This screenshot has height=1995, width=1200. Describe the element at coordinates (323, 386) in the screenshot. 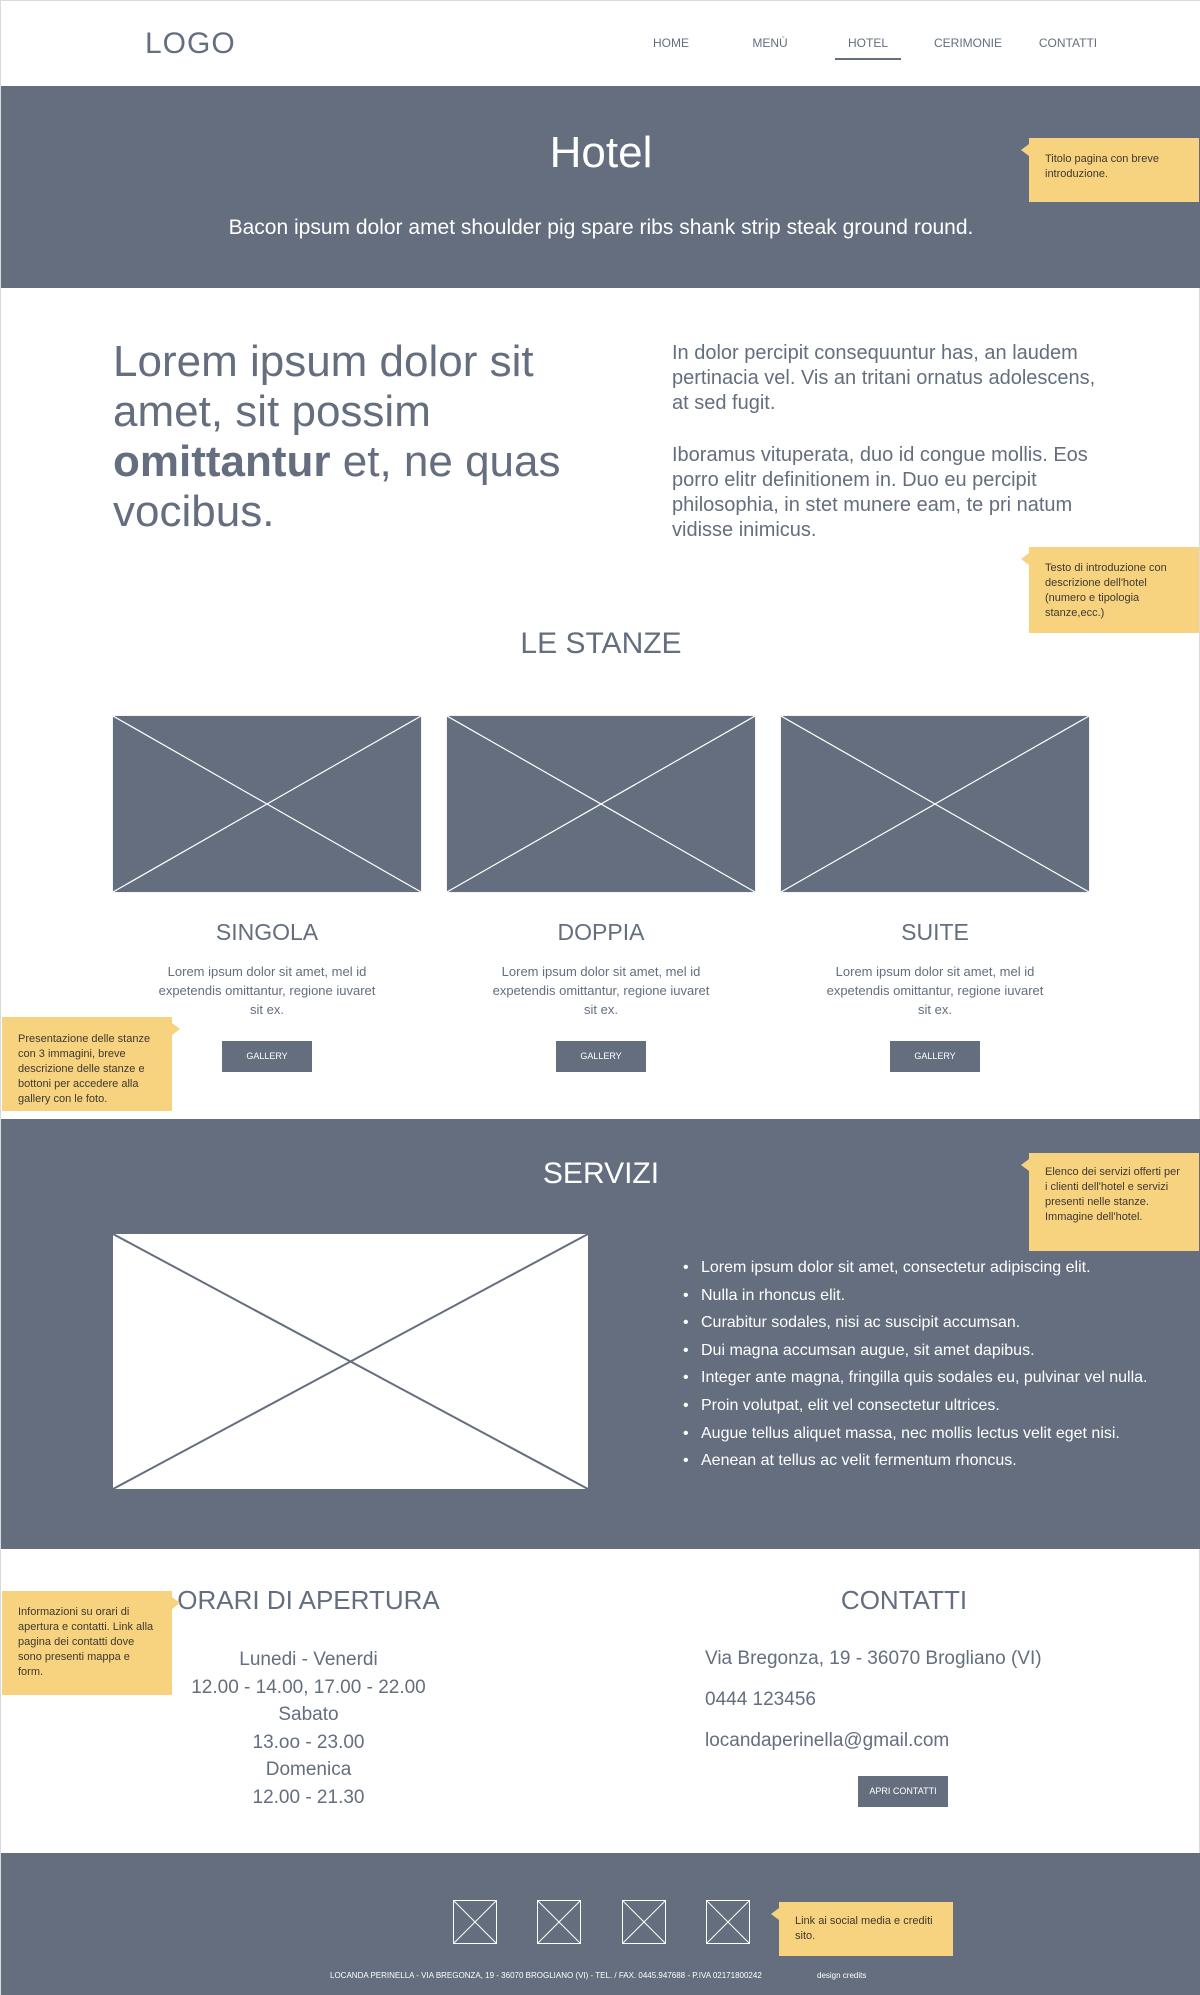

I see `intro-heading-text-1: Lorem ipsum dolor sit amet, sit possim` at that location.